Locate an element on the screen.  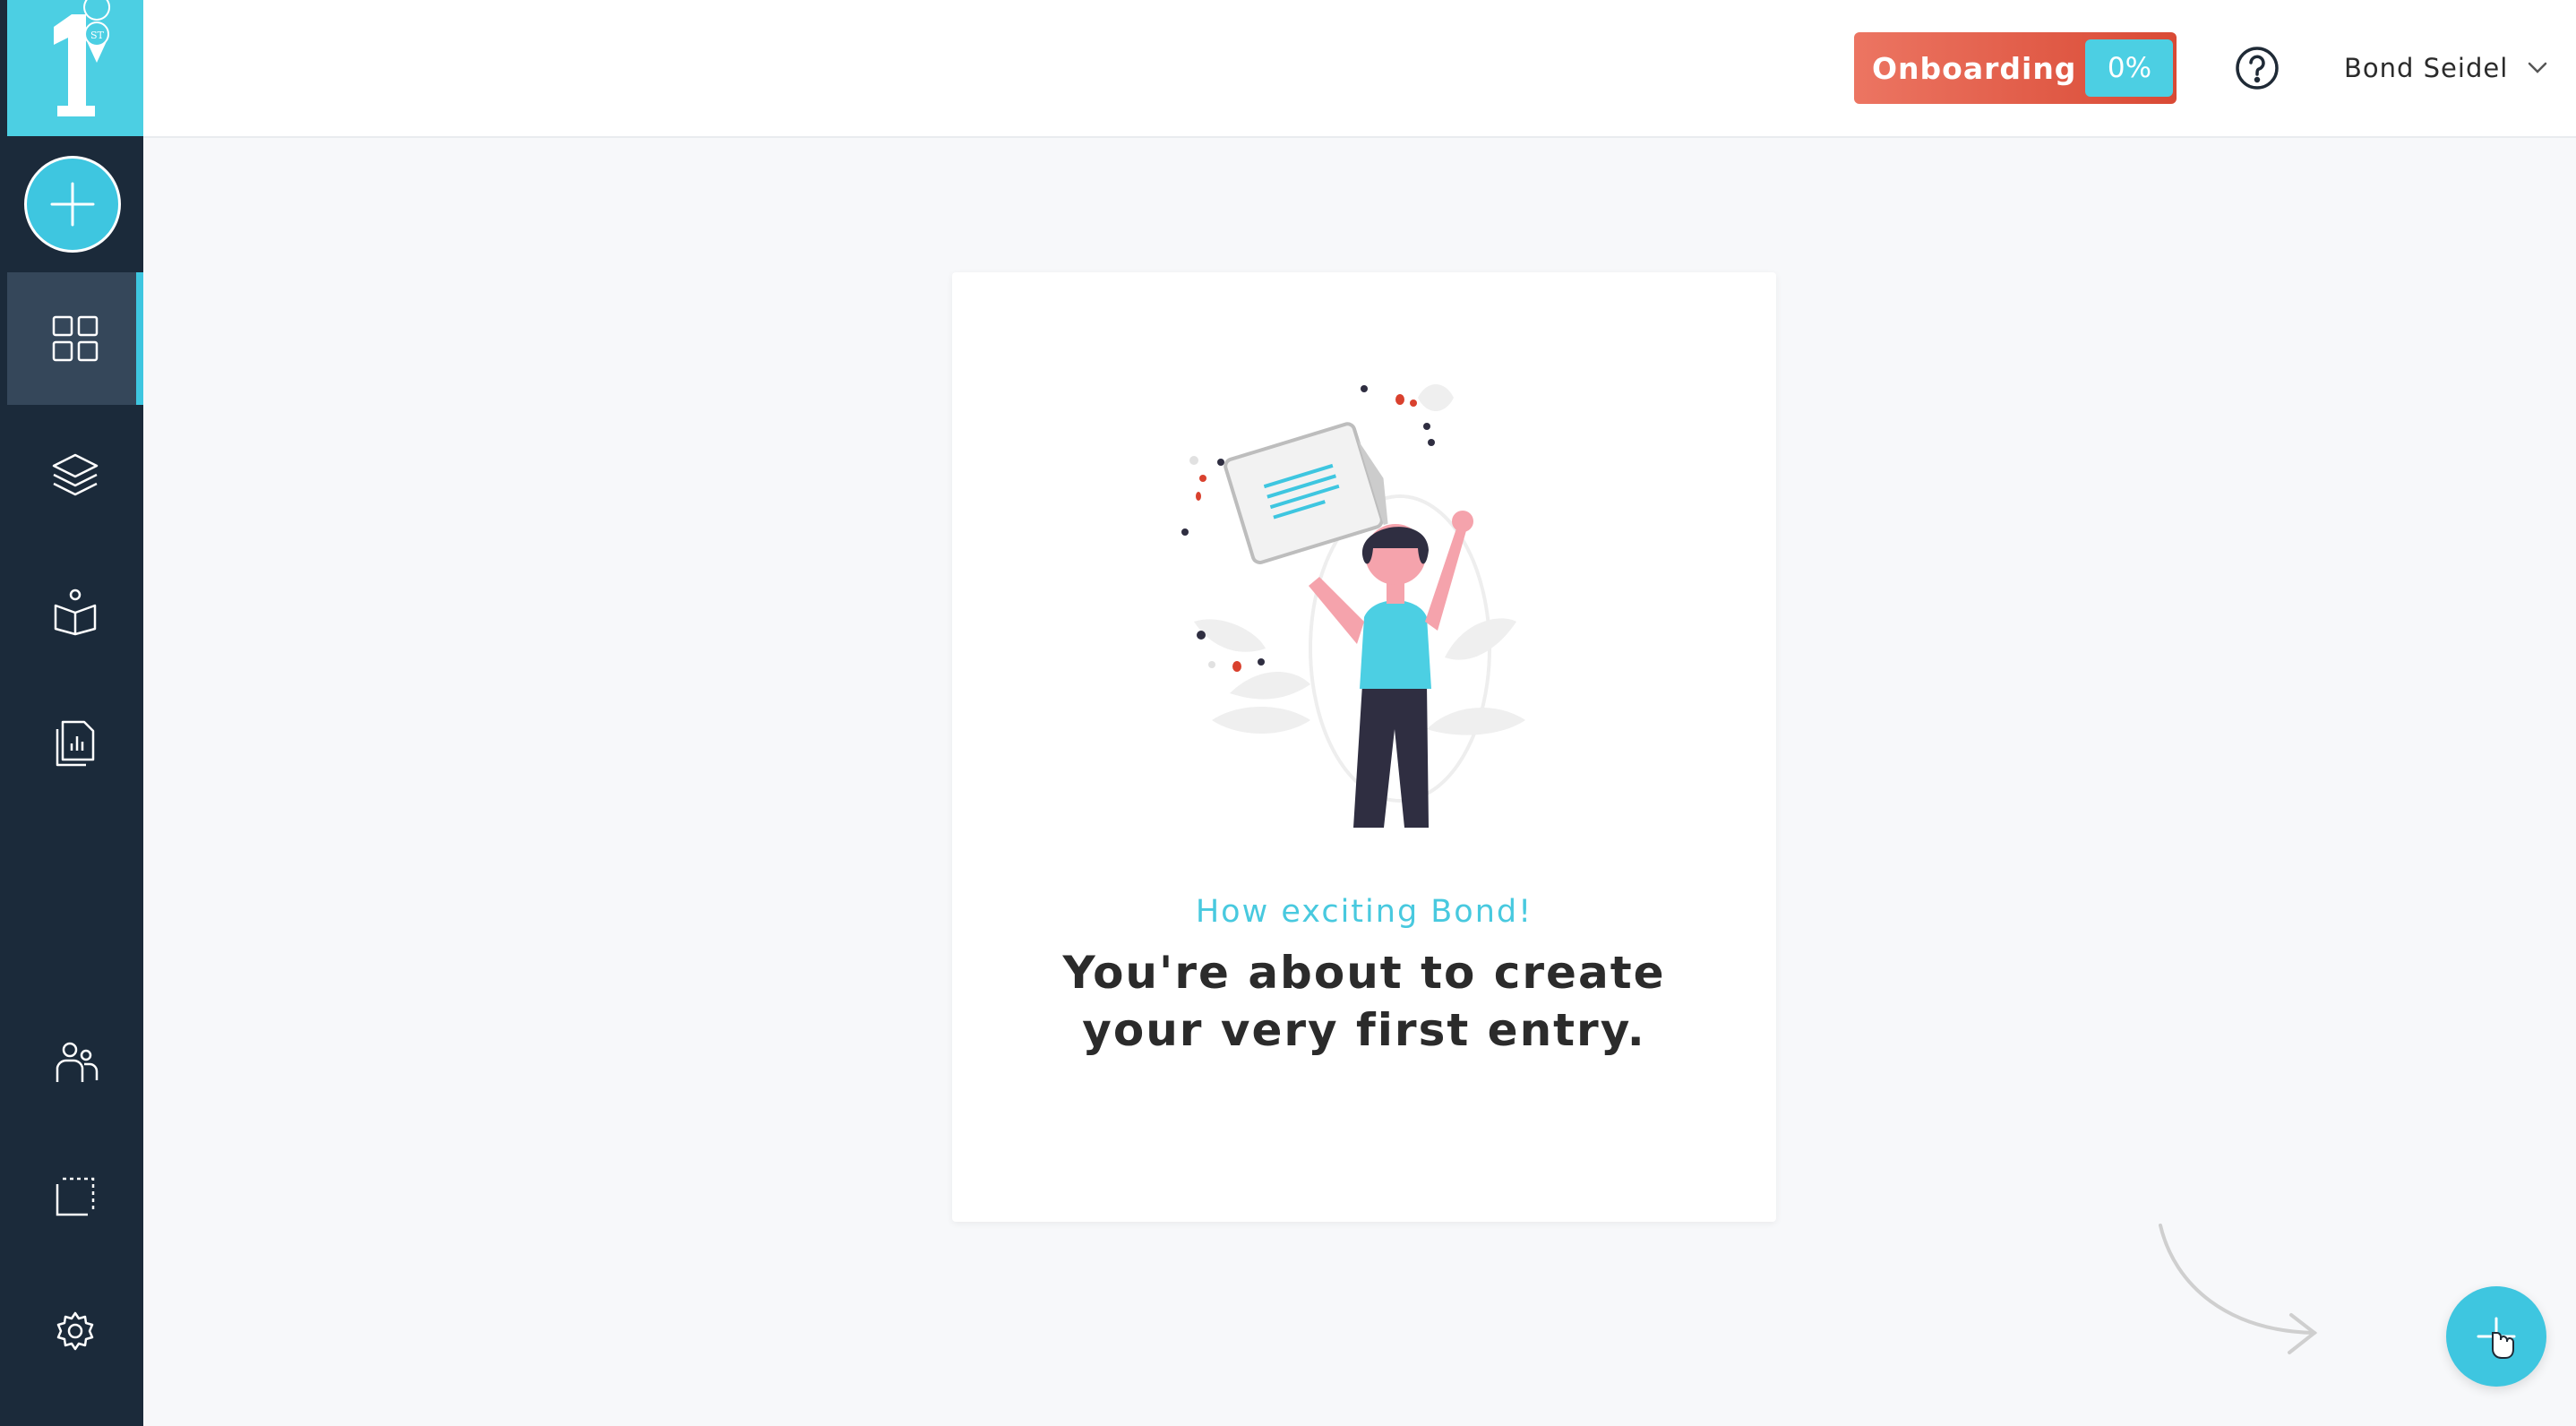
svg-text: ST is located at coordinates (97, 35).